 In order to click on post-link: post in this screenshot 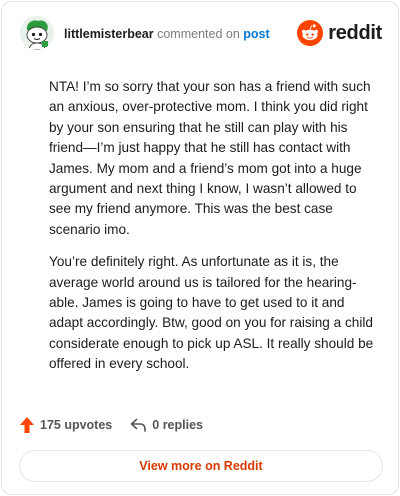, I will do `click(256, 34)`.